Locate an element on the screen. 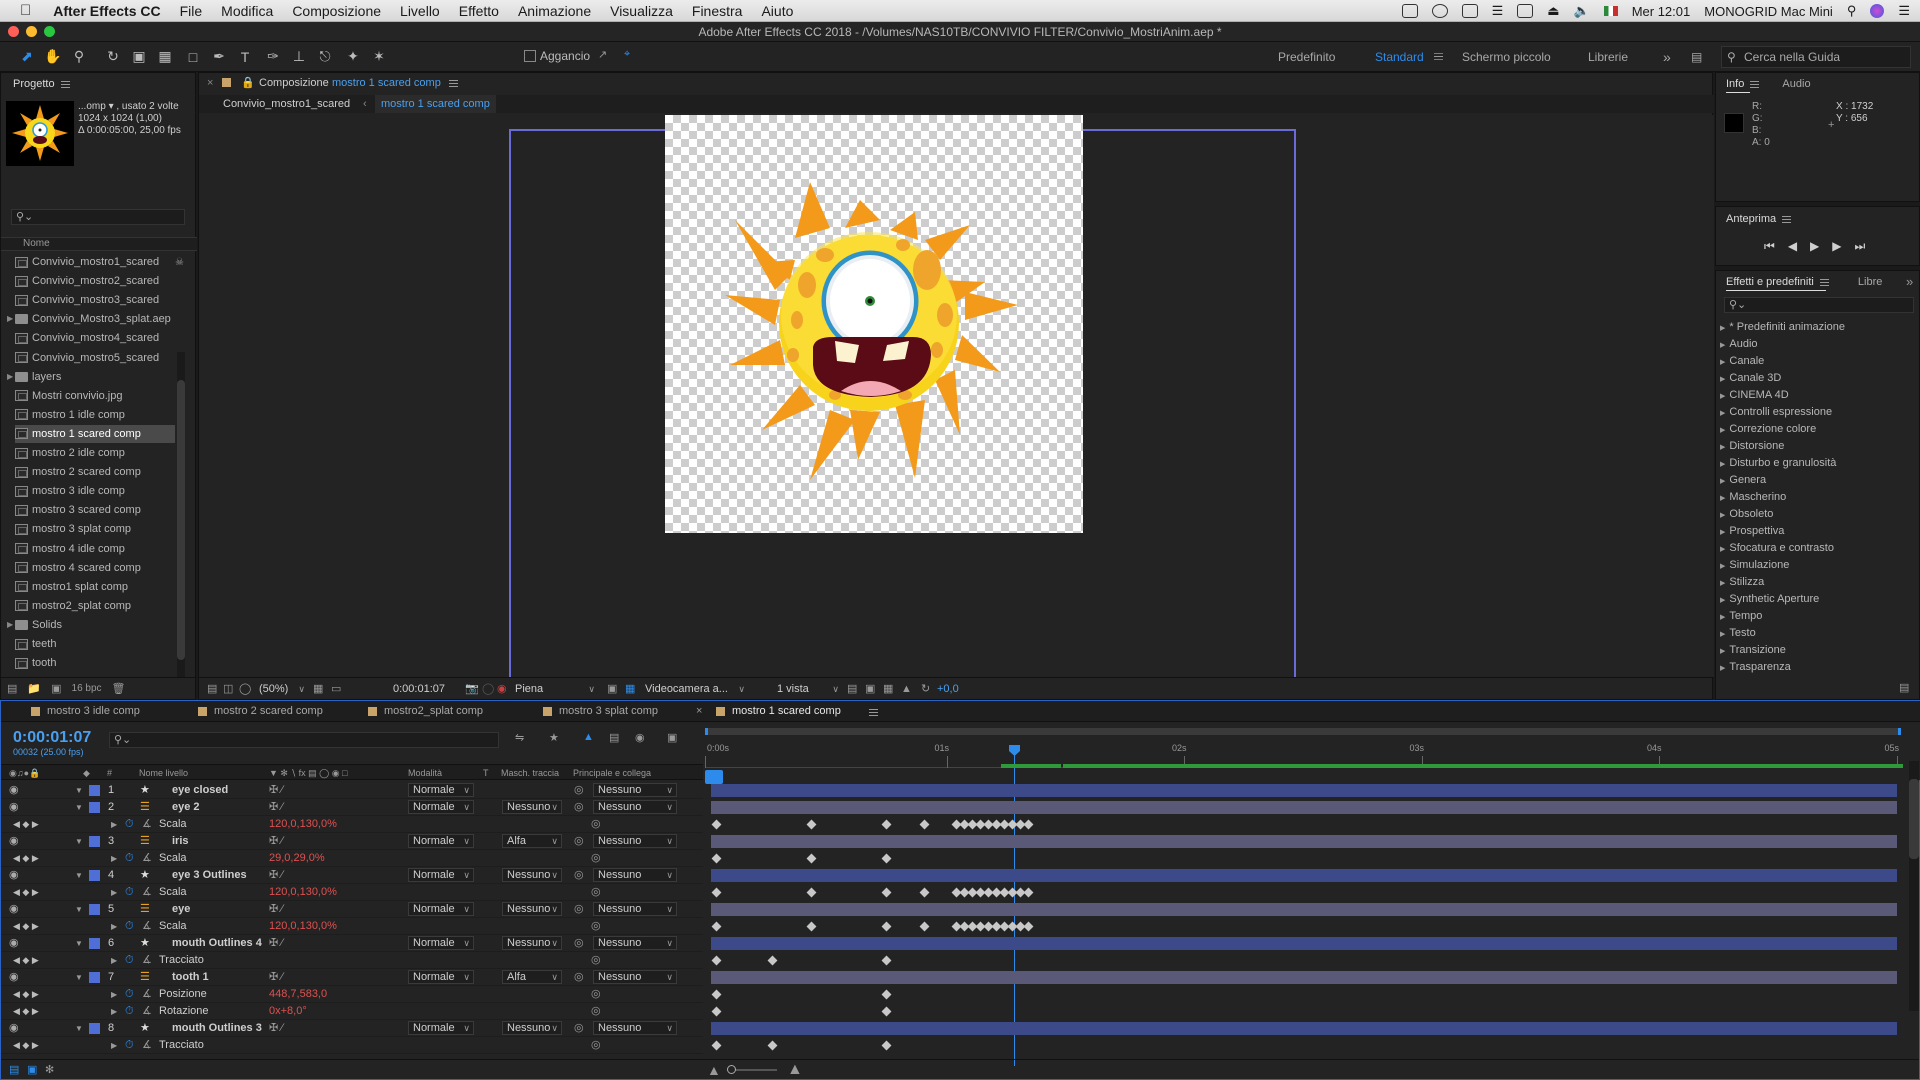  timeline-toggle-icon: ▦ is located at coordinates (888, 689).